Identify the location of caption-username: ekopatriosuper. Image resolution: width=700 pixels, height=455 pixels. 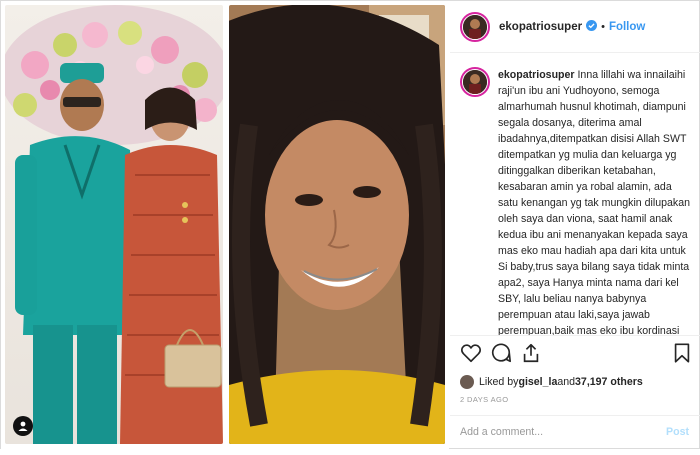
(536, 75).